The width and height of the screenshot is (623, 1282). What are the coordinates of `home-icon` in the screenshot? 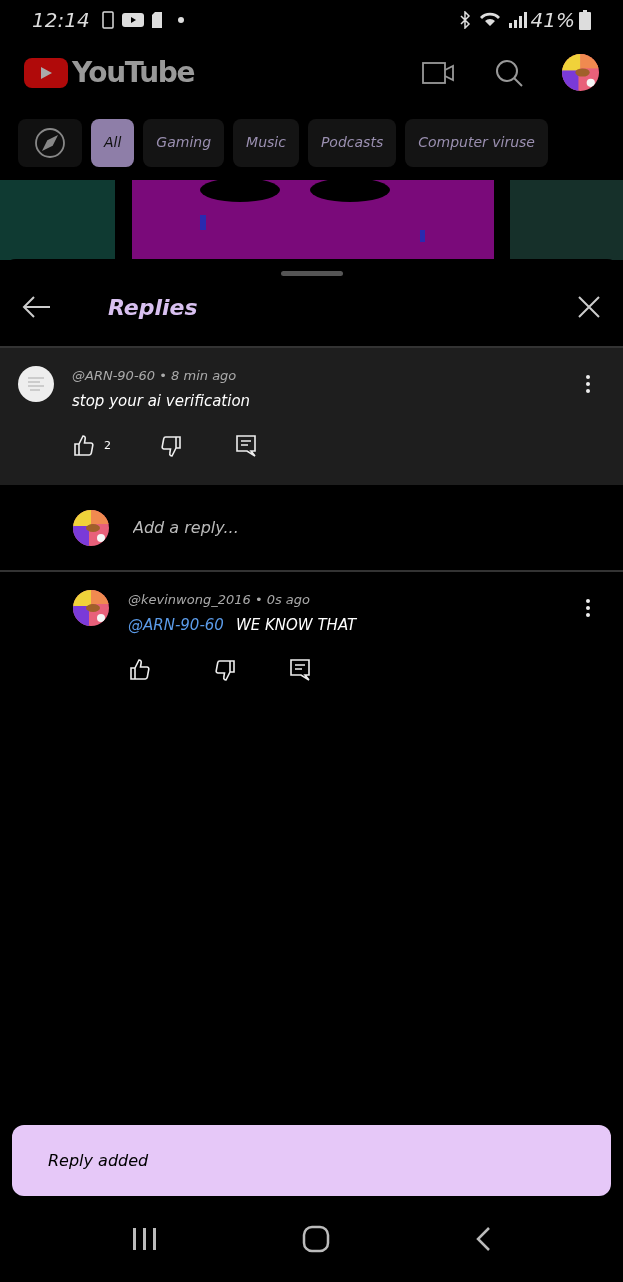 It's located at (316, 1239).